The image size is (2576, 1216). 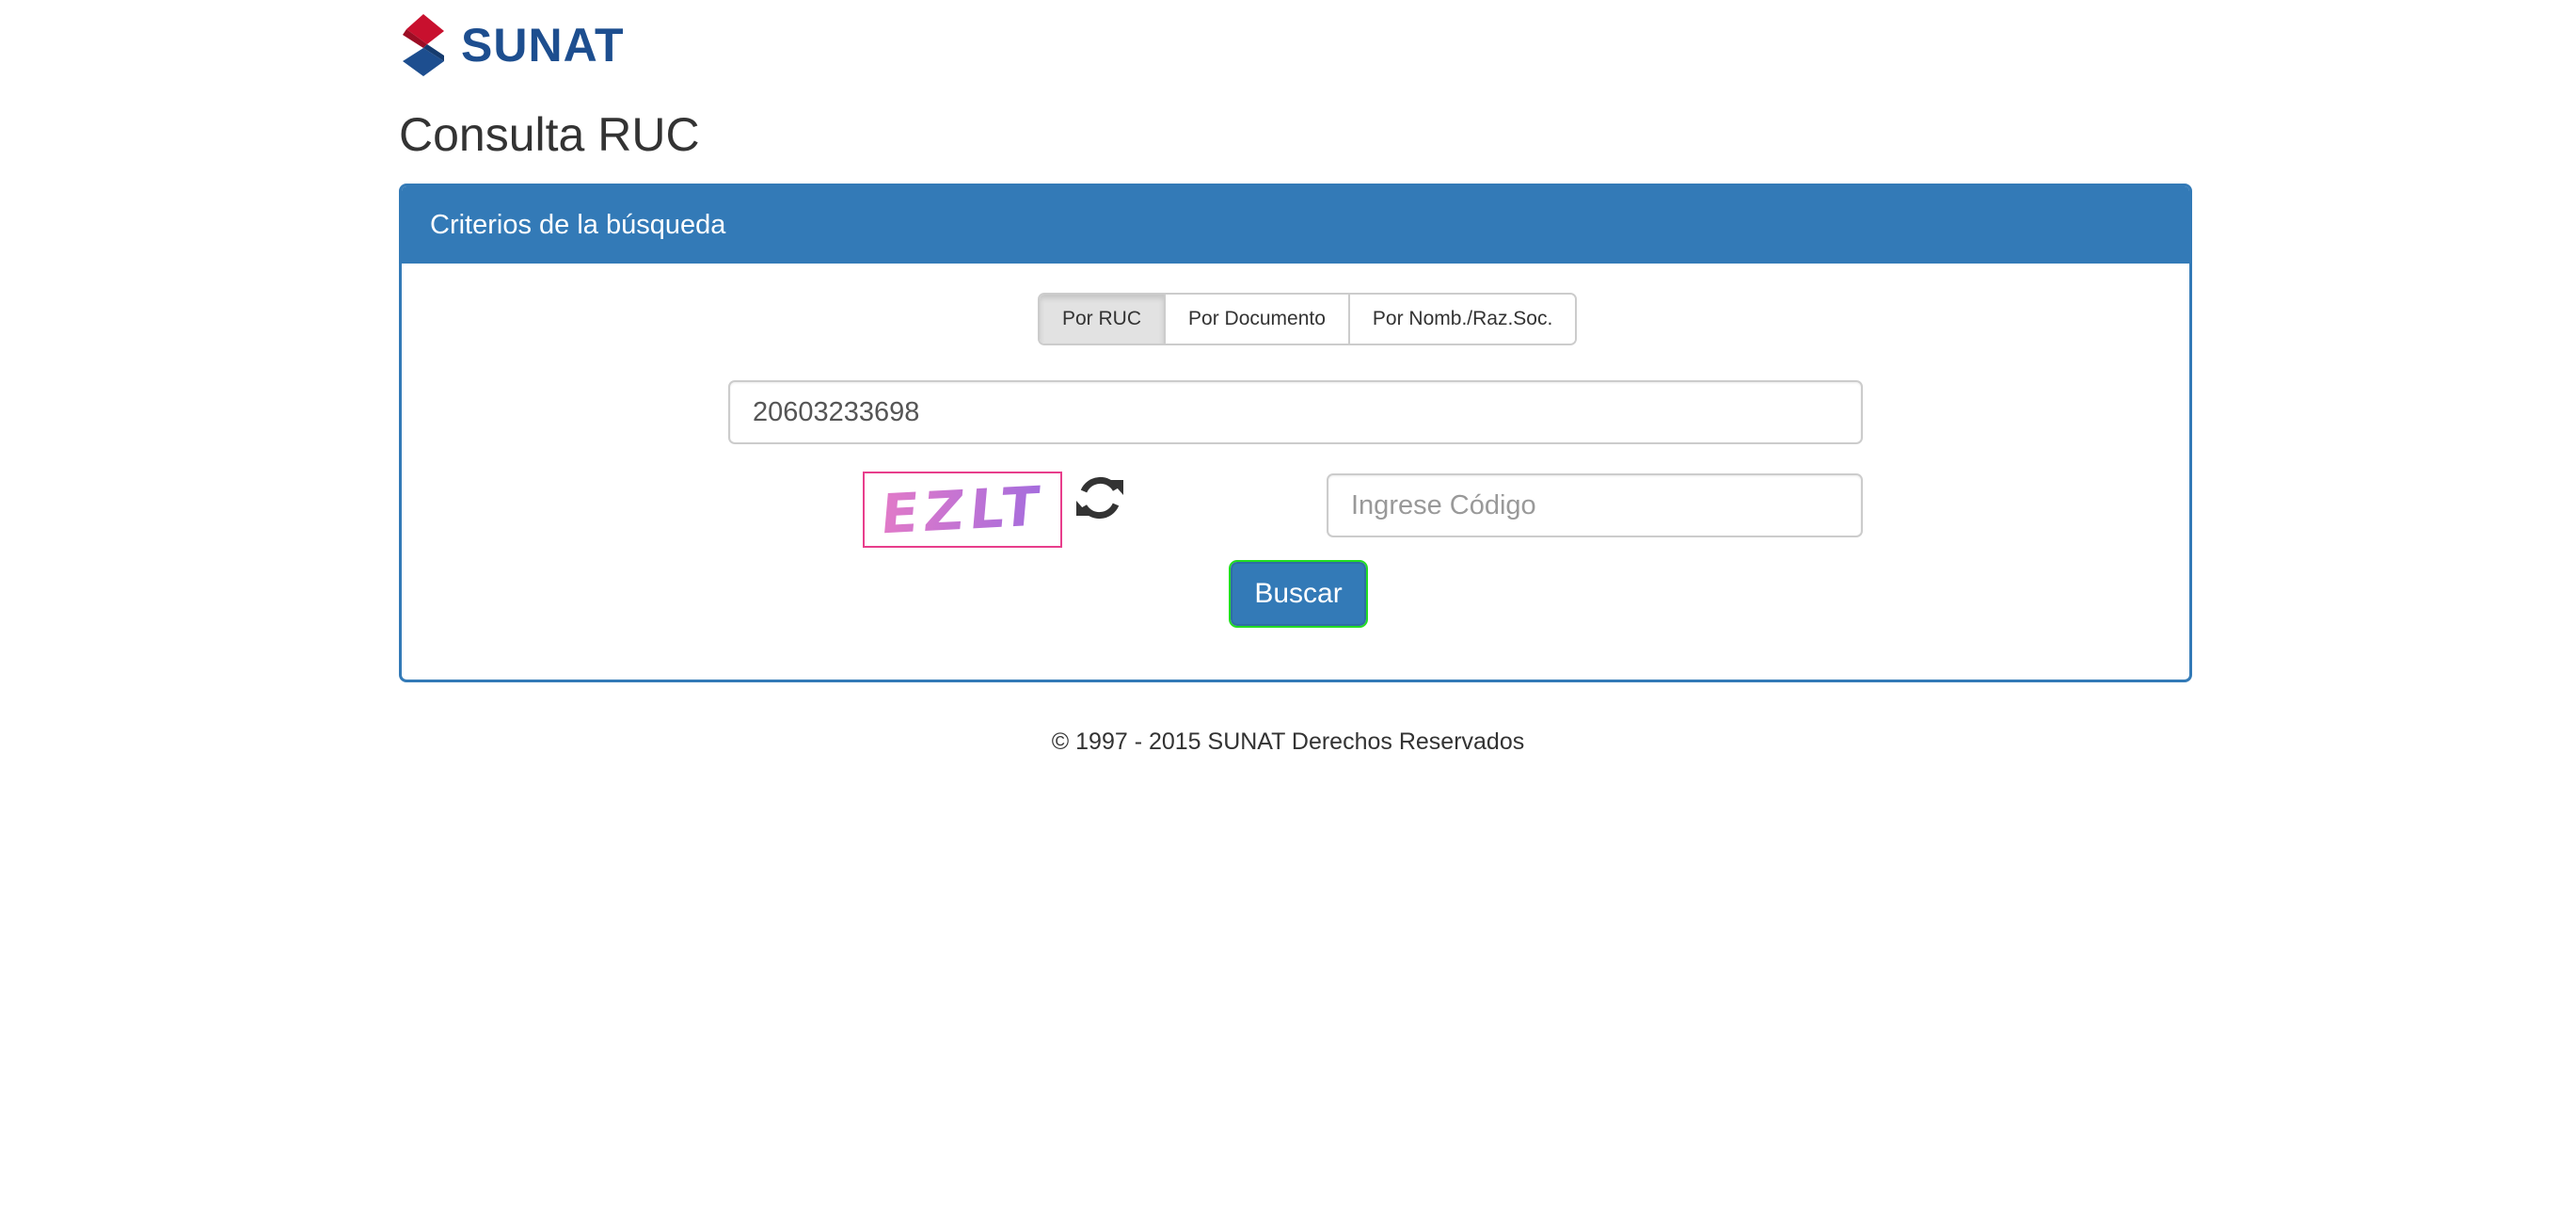 What do you see at coordinates (1103, 319) in the screenshot?
I see `tab-por-ruc: Por RUC` at bounding box center [1103, 319].